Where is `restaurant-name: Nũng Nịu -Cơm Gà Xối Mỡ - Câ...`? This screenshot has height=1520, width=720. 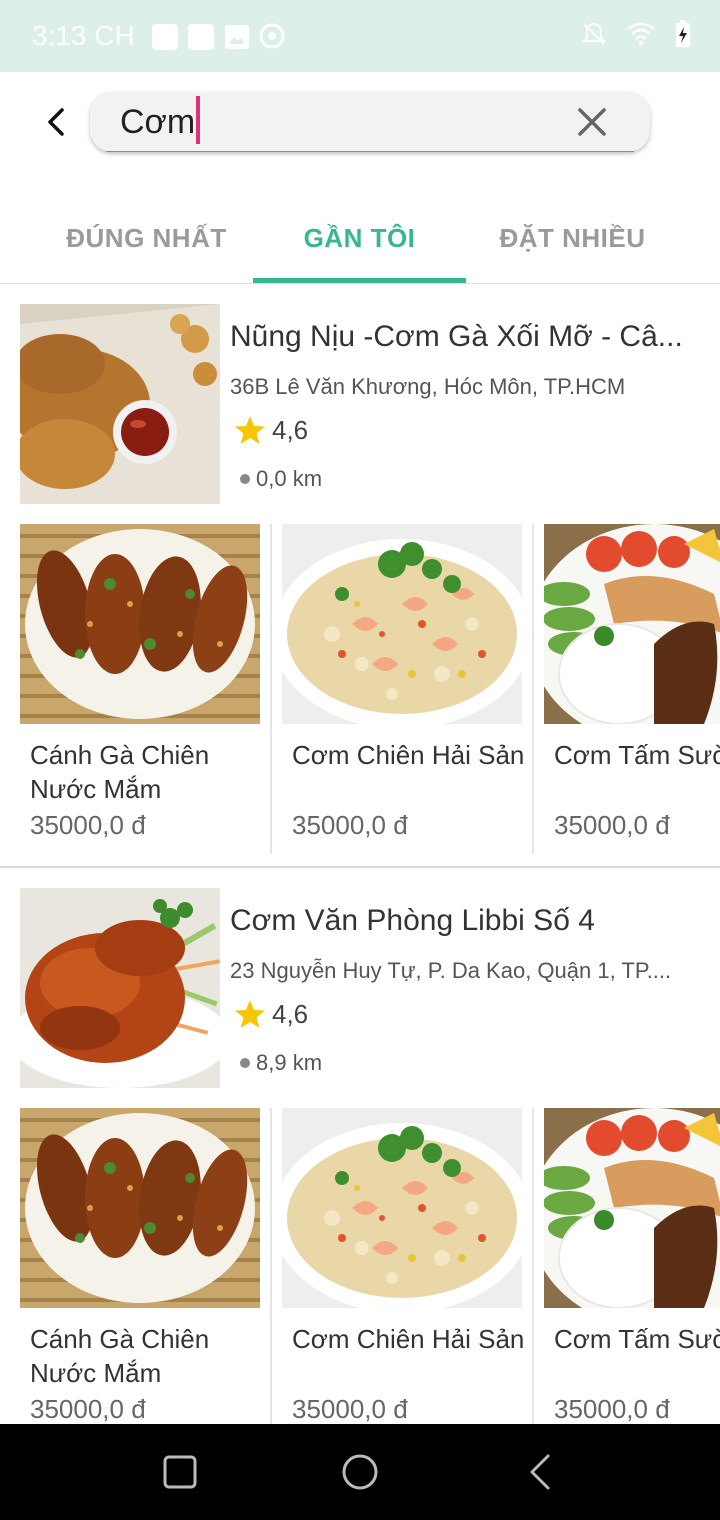
restaurant-name: Nũng Nịu -Cơm Gà Xối Mỡ - Câ... is located at coordinates (465, 337).